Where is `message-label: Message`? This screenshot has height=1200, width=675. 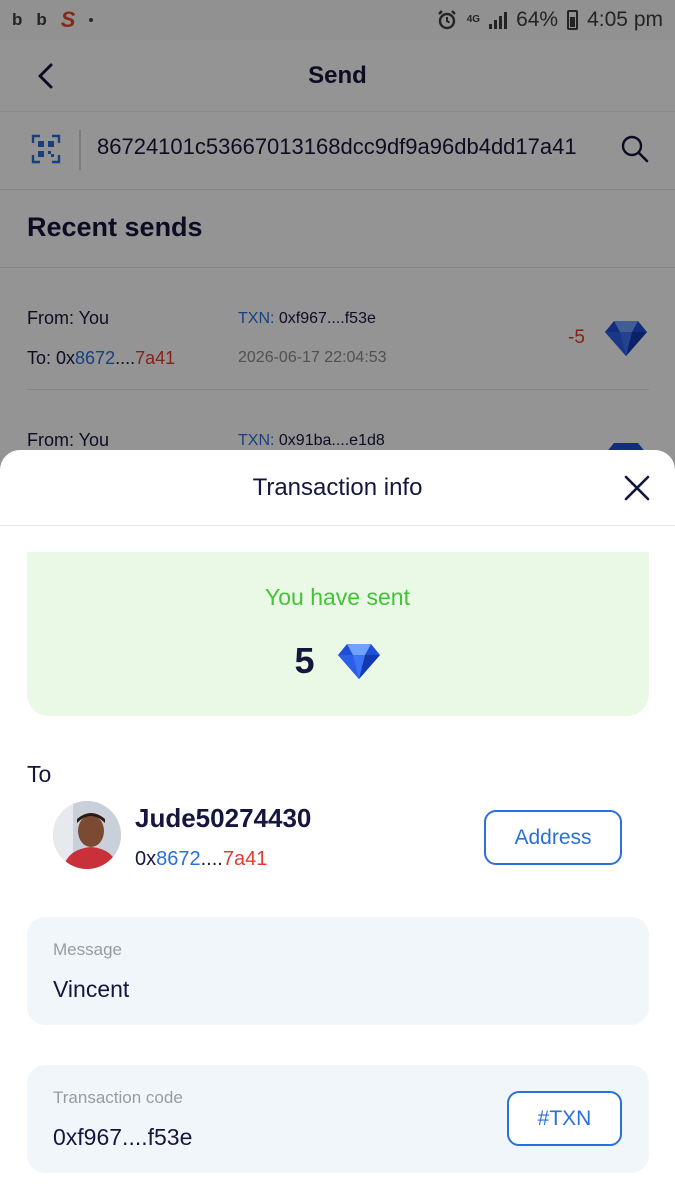
message-label: Message is located at coordinates (87, 949).